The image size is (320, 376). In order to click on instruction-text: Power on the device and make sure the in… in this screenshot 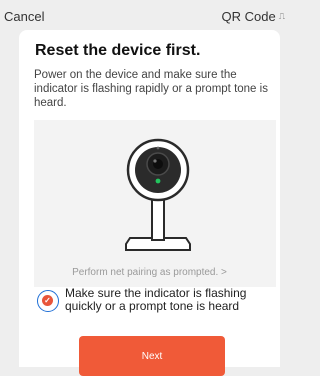, I will do `click(151, 89)`.